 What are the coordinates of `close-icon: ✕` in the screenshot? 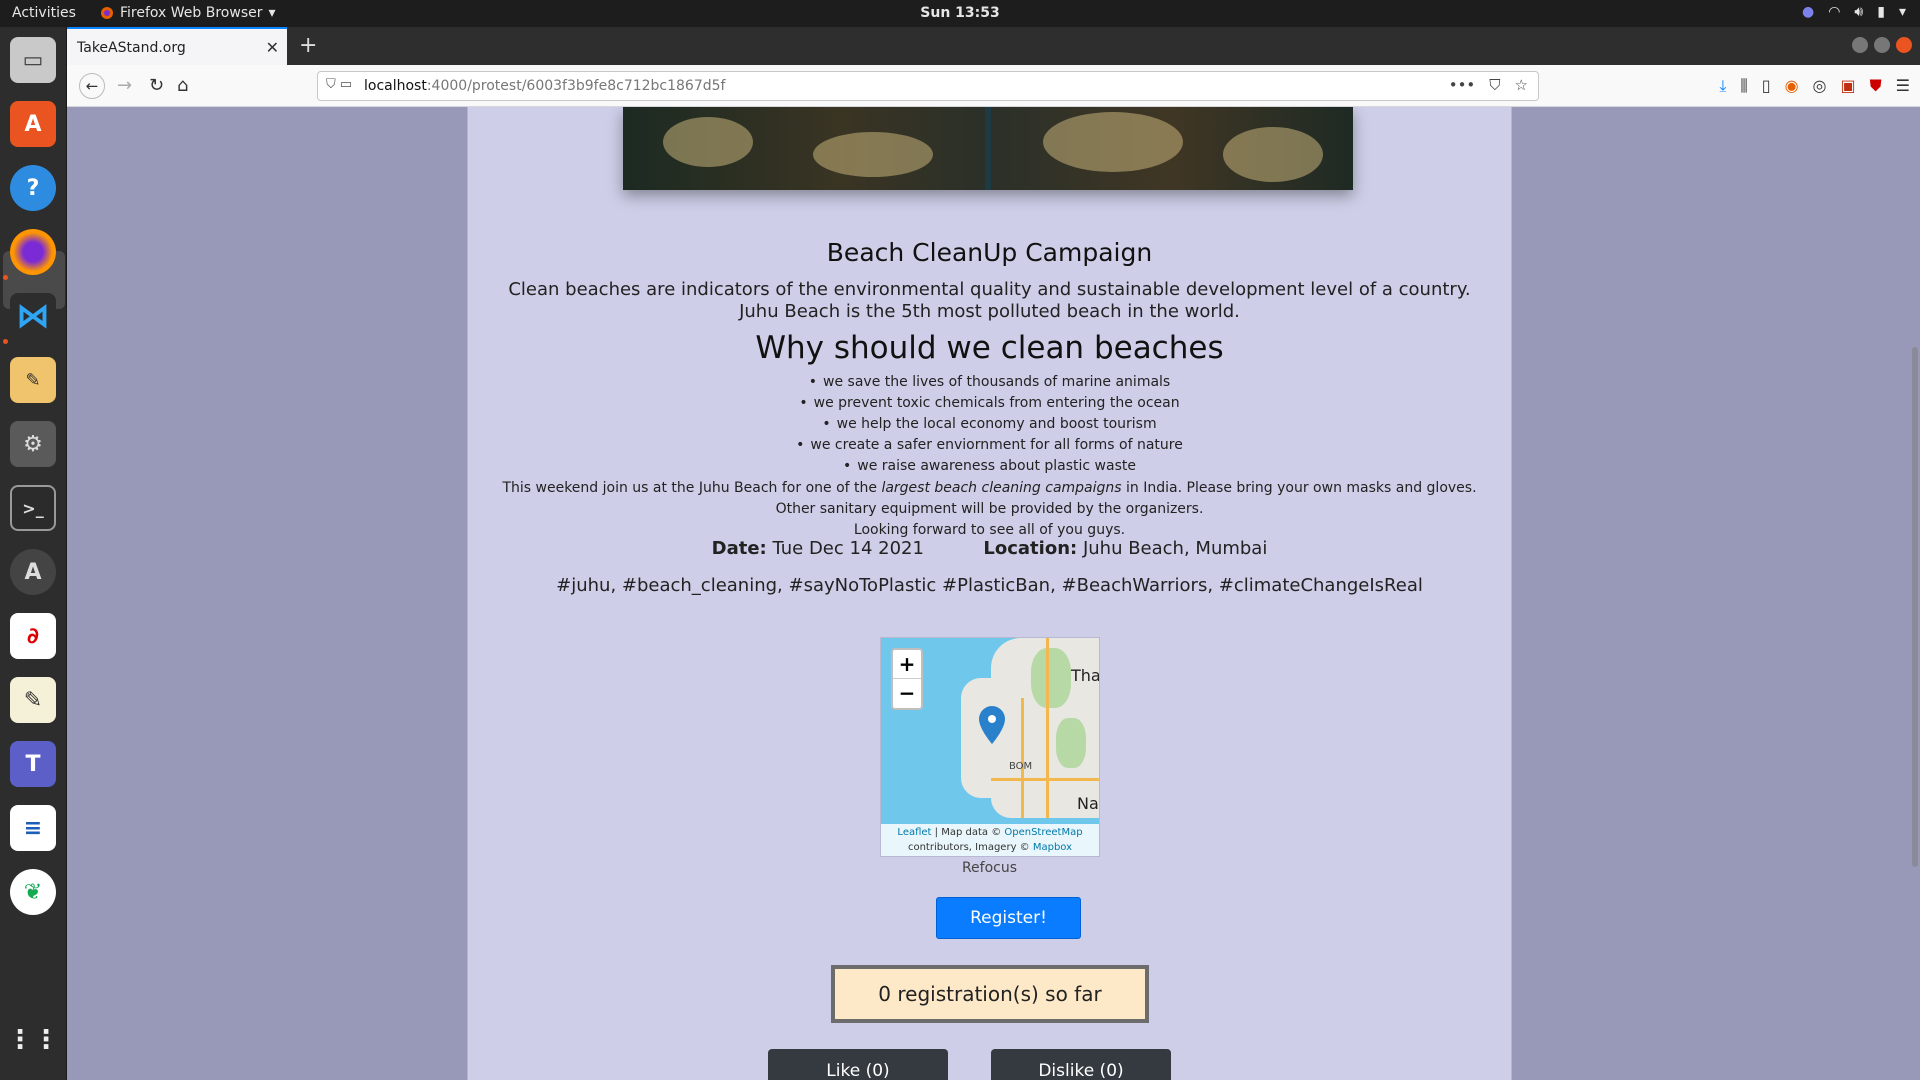 It's located at (272, 47).